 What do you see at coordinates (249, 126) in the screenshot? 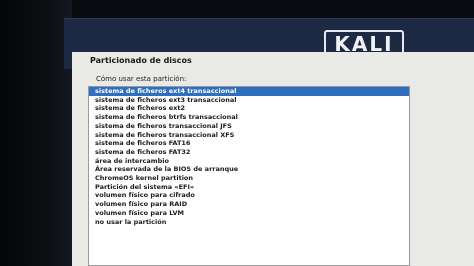
I see `list-item: sistema de ficheros transaccional JFS` at bounding box center [249, 126].